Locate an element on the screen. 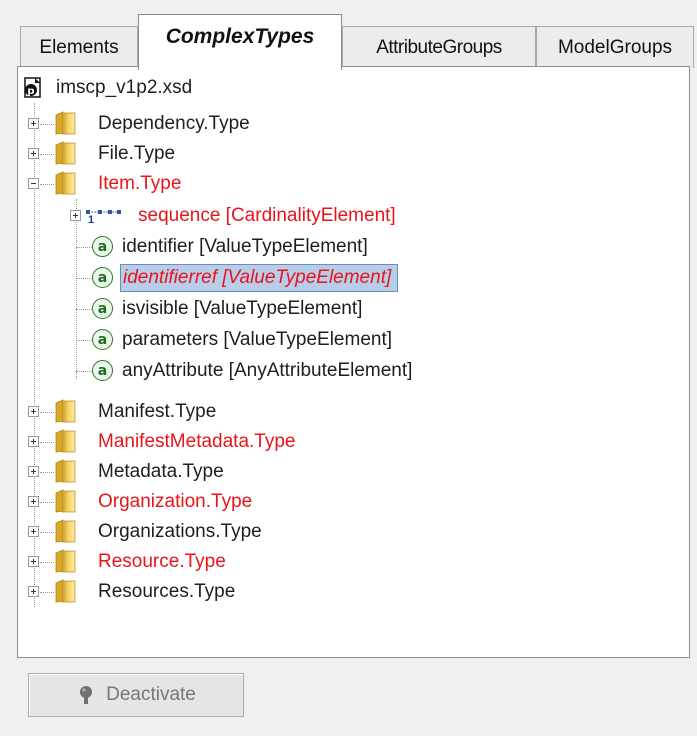 The width and height of the screenshot is (697, 736). node-label: Manifest.Type is located at coordinates (157, 411).